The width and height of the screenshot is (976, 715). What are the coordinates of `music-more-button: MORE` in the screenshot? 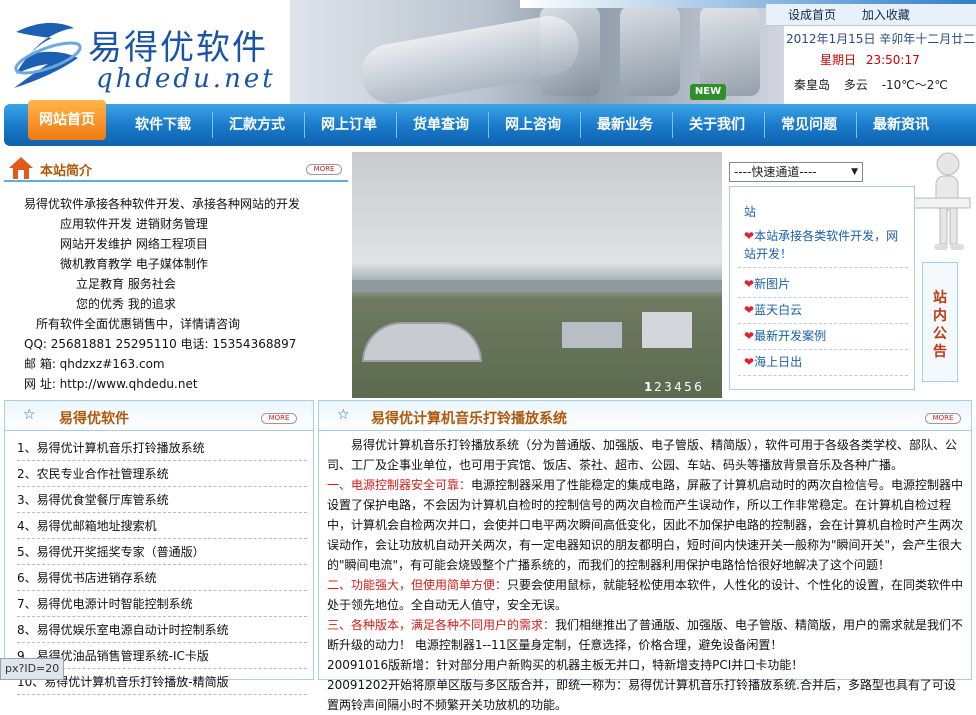 It's located at (943, 418).